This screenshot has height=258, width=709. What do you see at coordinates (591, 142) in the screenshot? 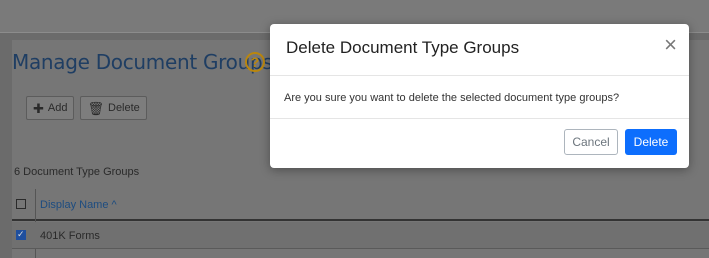
I see `cancel-button: Cancel` at bounding box center [591, 142].